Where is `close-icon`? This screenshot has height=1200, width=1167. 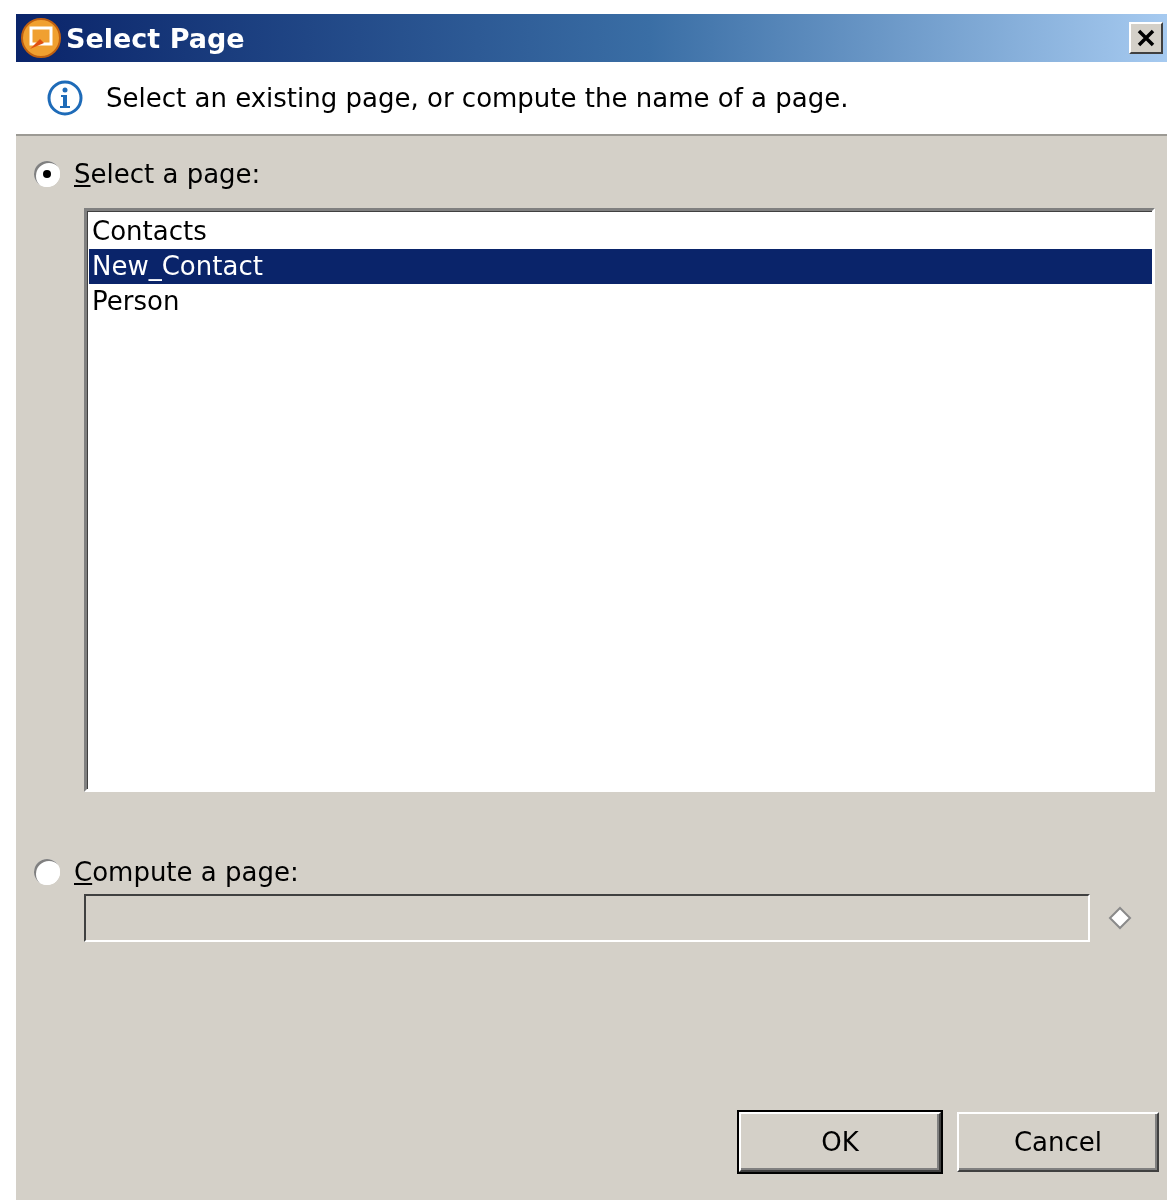 close-icon is located at coordinates (1146, 38).